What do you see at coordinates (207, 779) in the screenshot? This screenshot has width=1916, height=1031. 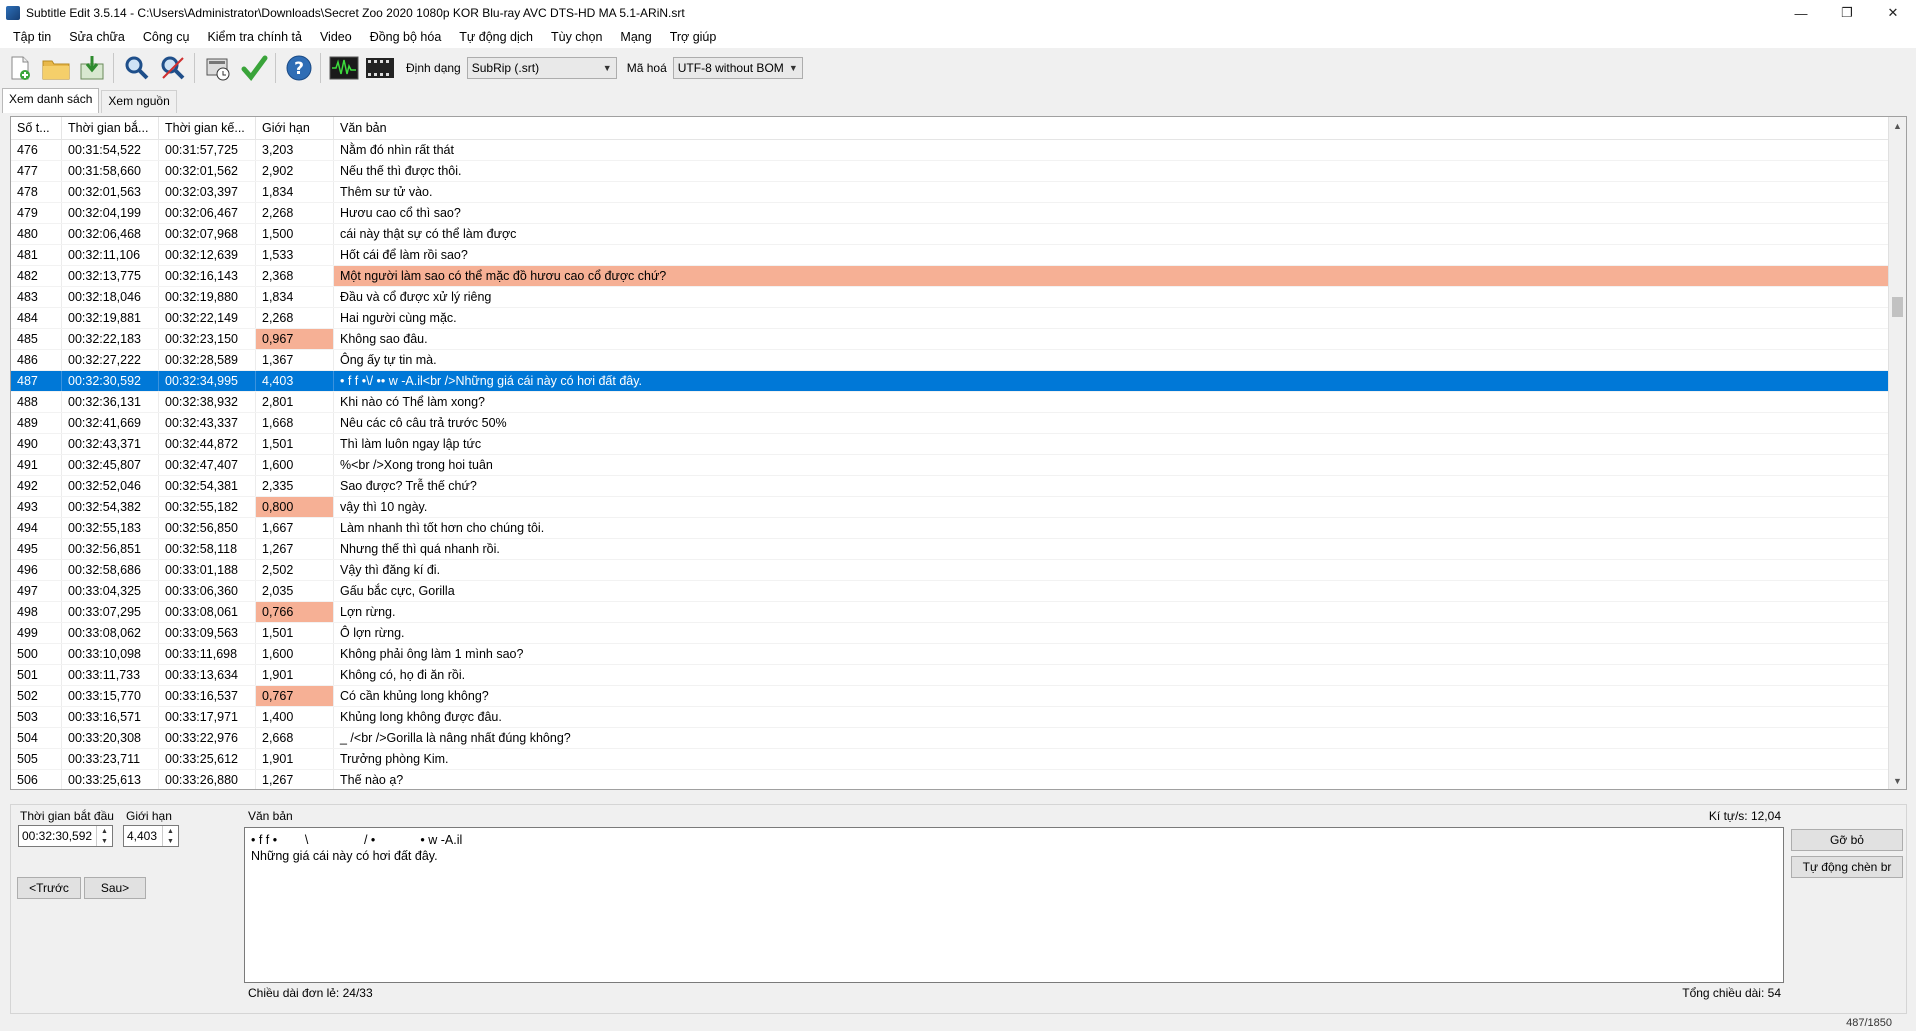 I see `cell-end-time: 00:33:26,880` at bounding box center [207, 779].